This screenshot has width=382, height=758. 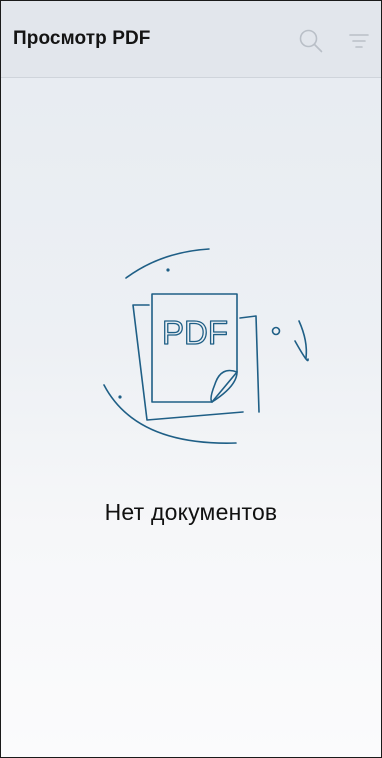 What do you see at coordinates (303, 339) in the screenshot?
I see `orbit-arc-right` at bounding box center [303, 339].